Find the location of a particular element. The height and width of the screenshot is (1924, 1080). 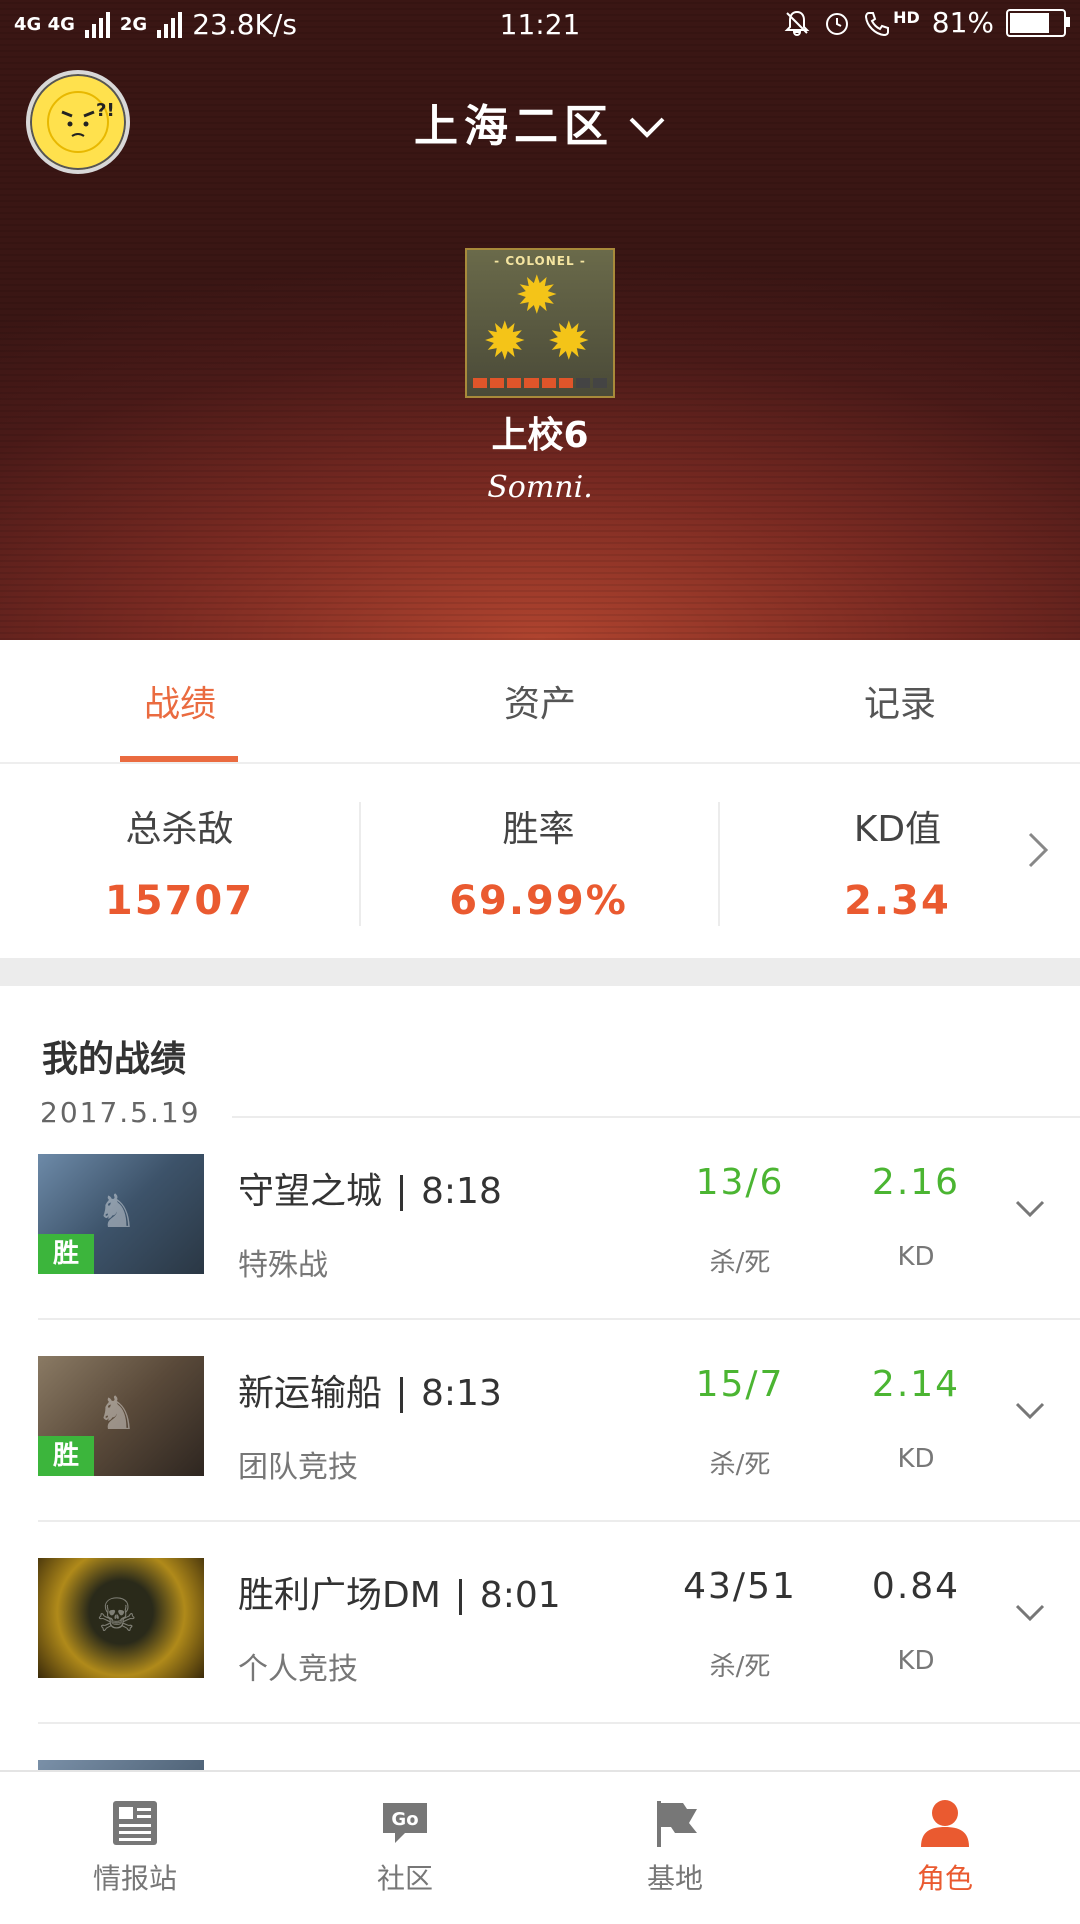

tab-history: 记录 is located at coordinates (900, 701).